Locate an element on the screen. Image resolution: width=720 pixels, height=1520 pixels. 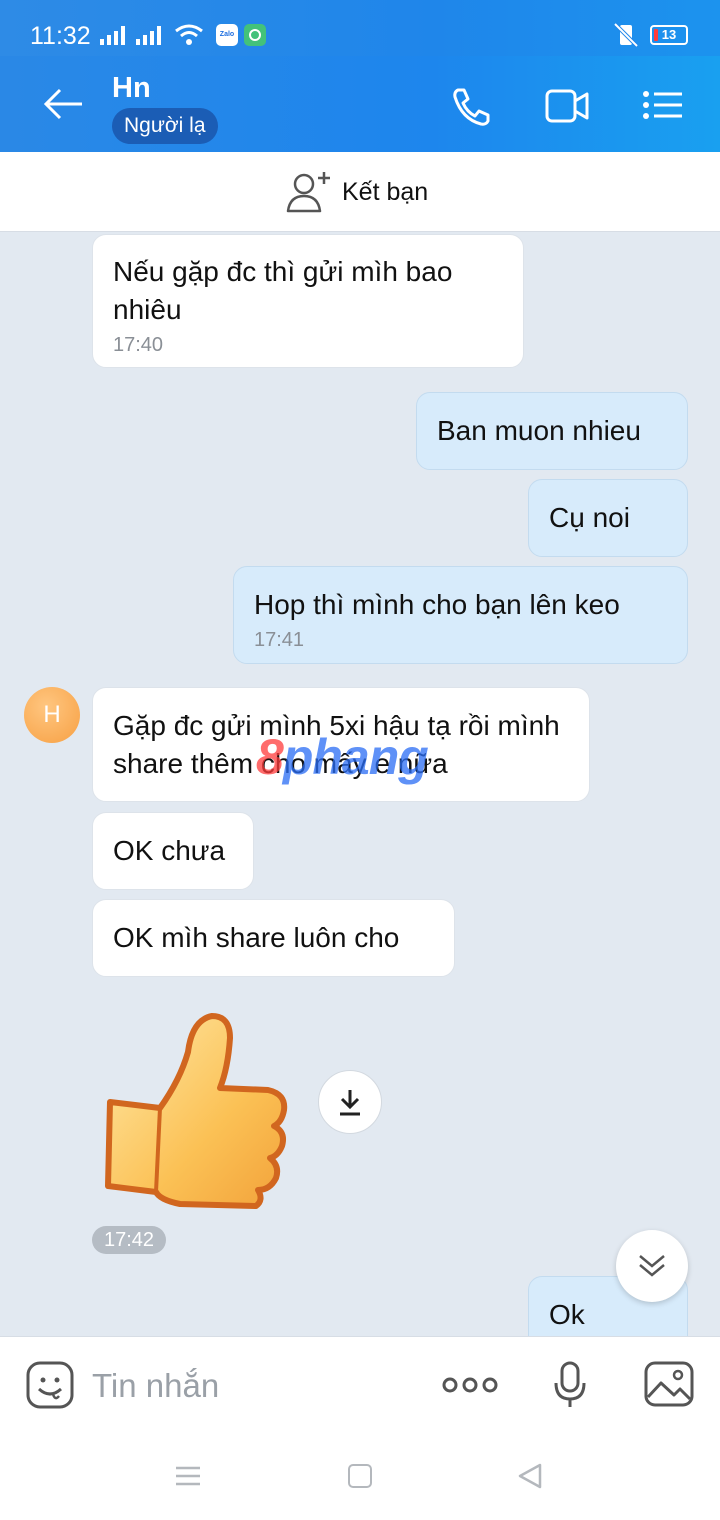
message-bubble: OK chưa is located at coordinates (173, 851).